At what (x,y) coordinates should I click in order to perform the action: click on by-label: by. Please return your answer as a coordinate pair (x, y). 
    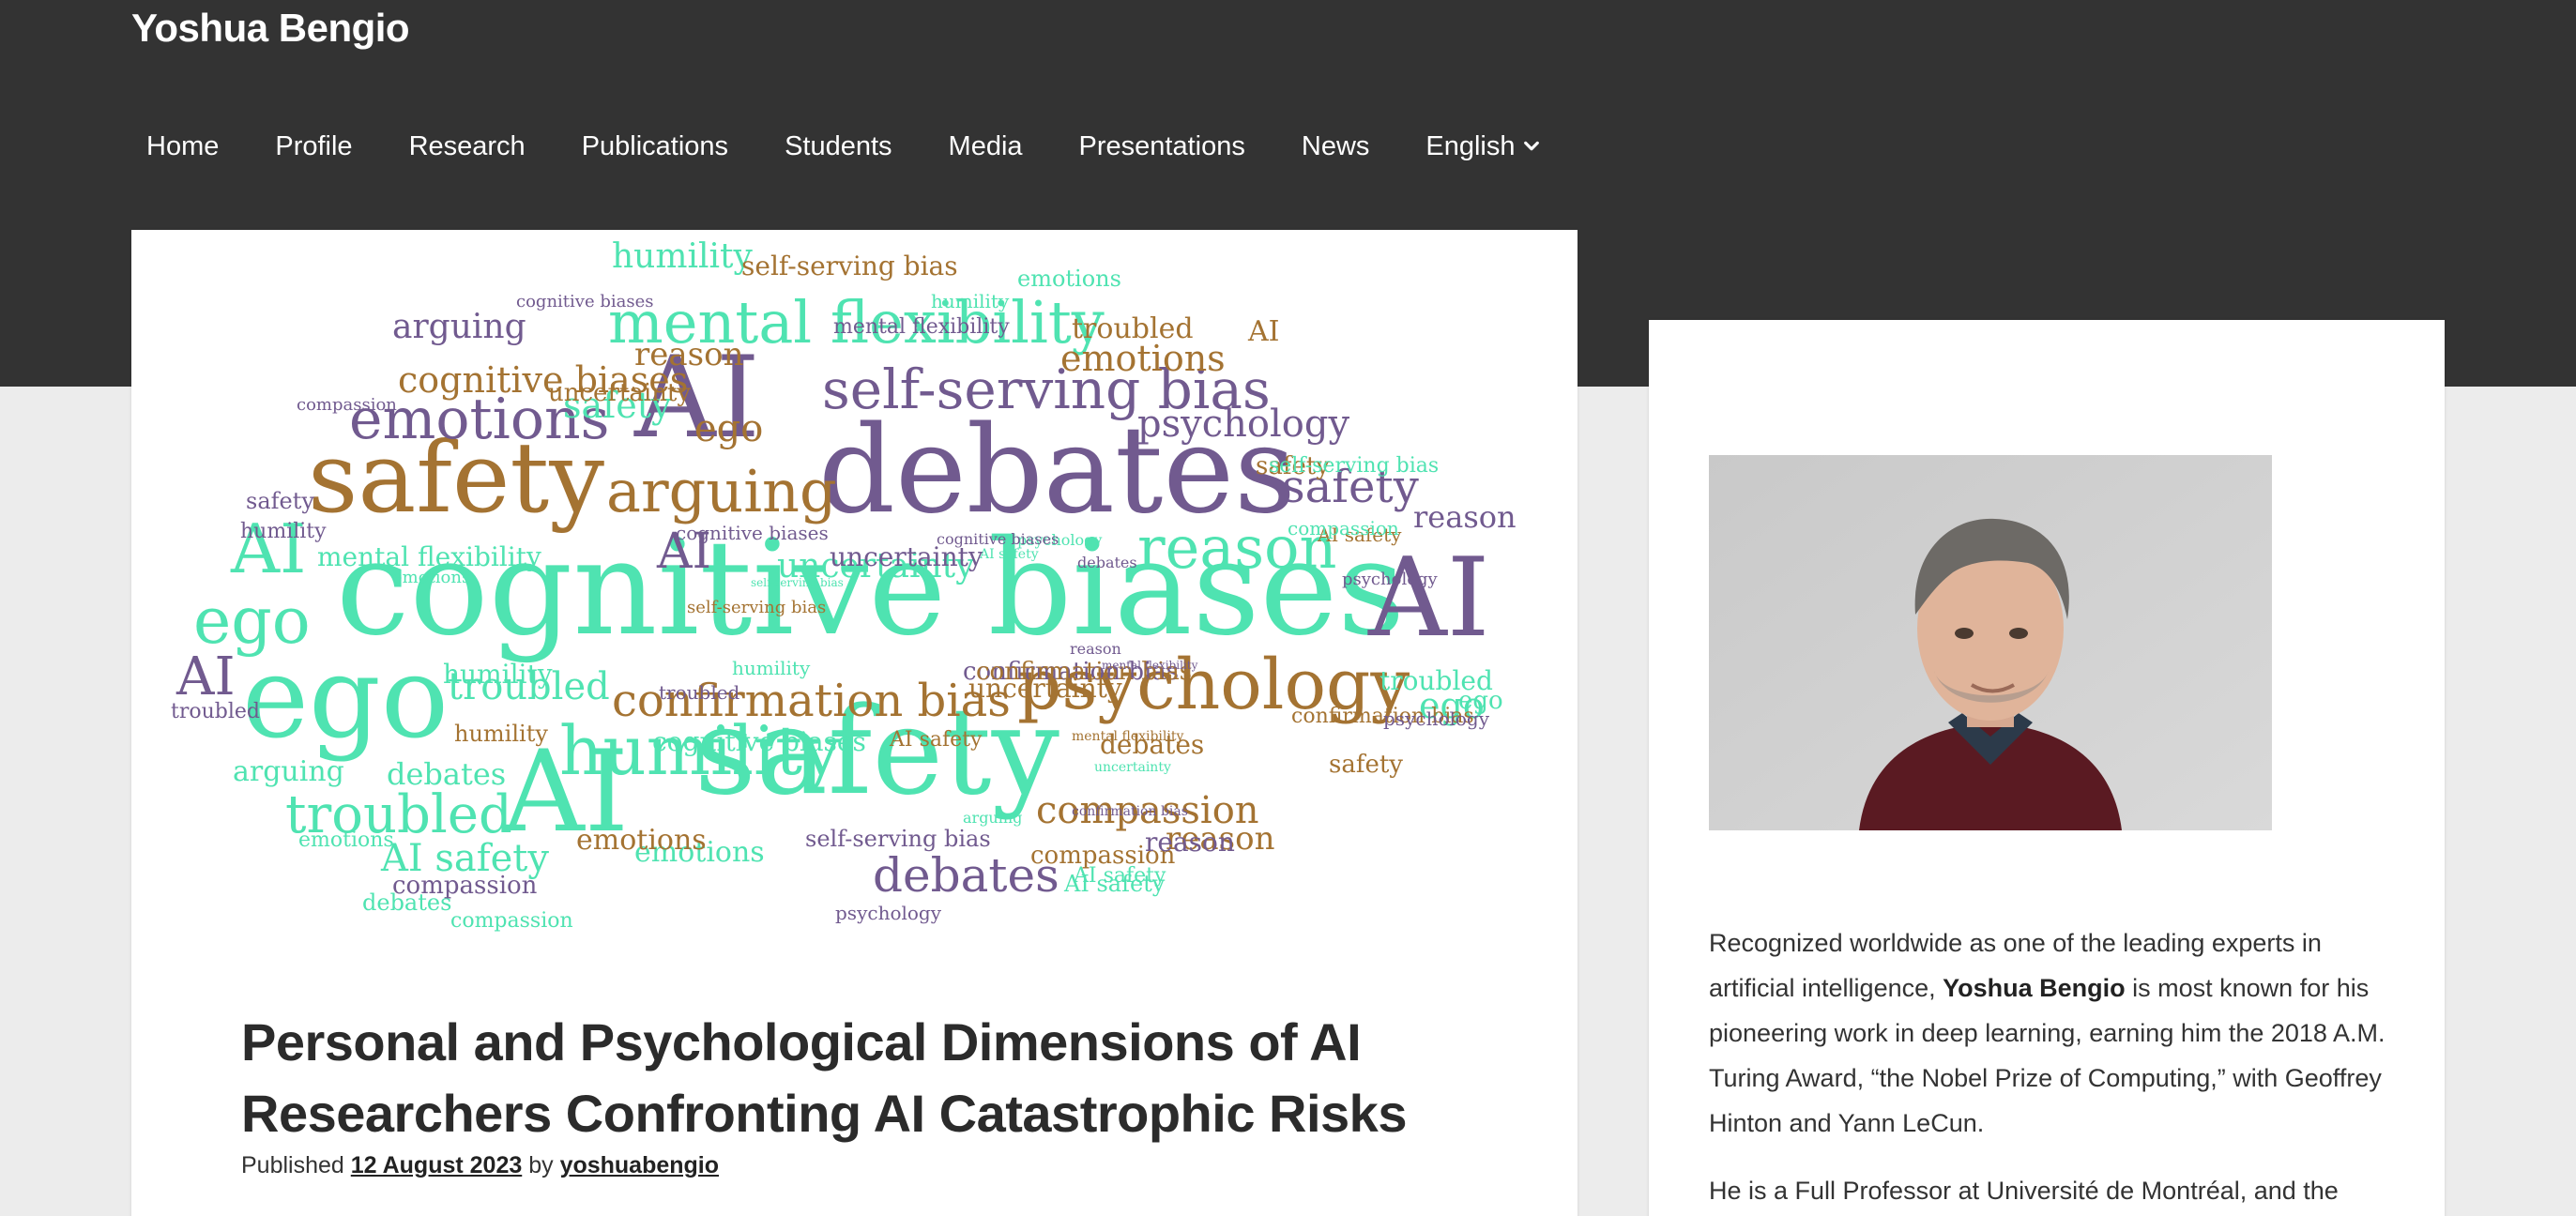
    Looking at the image, I should click on (541, 1165).